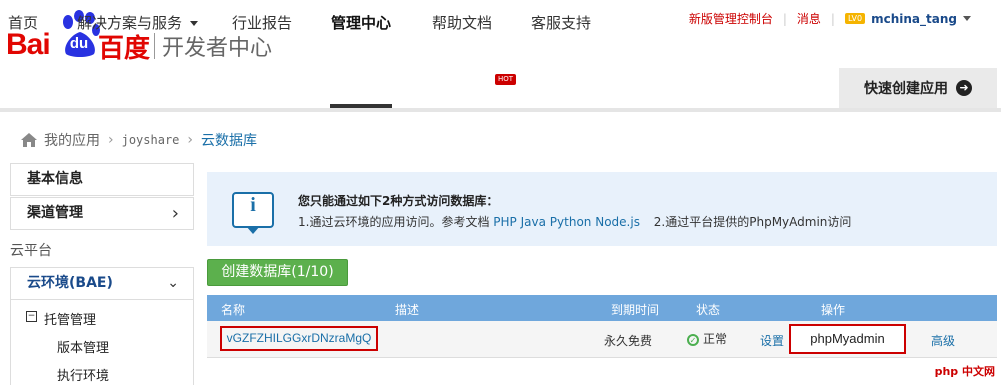  Describe the element at coordinates (772, 340) in the screenshot. I see `settings-link: 设置` at that location.